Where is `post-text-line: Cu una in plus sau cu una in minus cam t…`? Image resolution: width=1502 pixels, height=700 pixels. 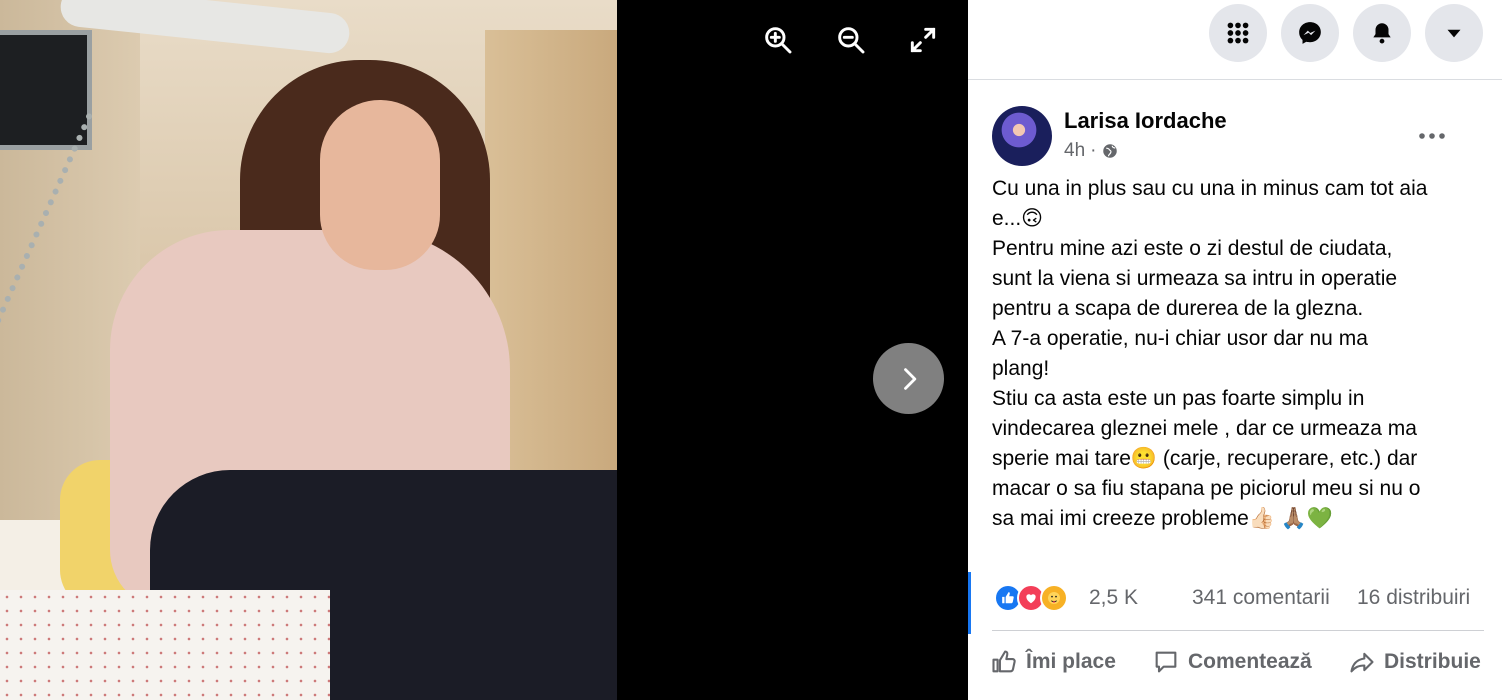 post-text-line: Cu una in plus sau cu una in minus cam t… is located at coordinates (1210, 188).